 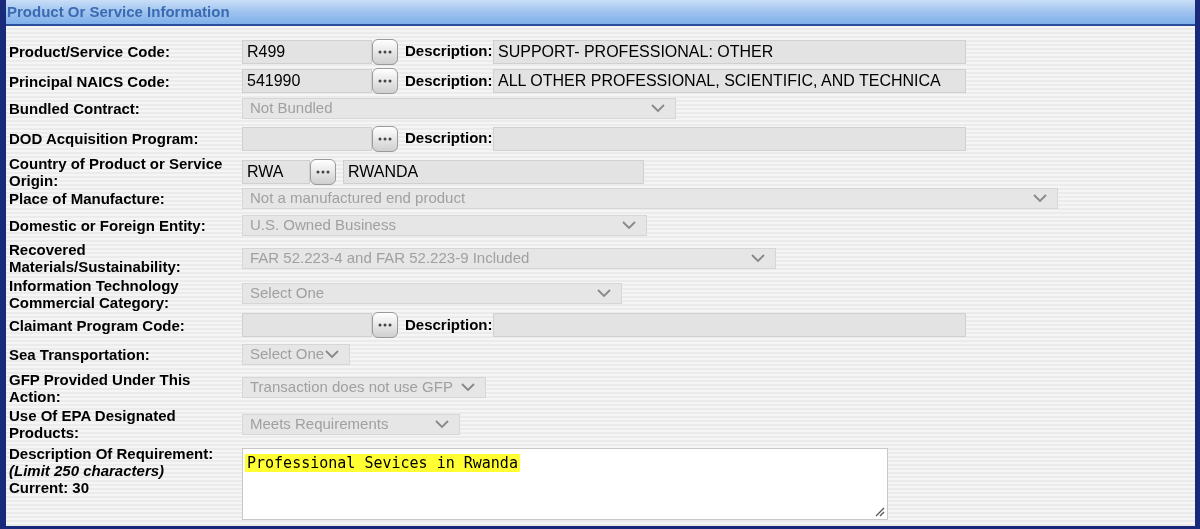 I want to click on section-title: Product Or Service Information, so click(x=118, y=11).